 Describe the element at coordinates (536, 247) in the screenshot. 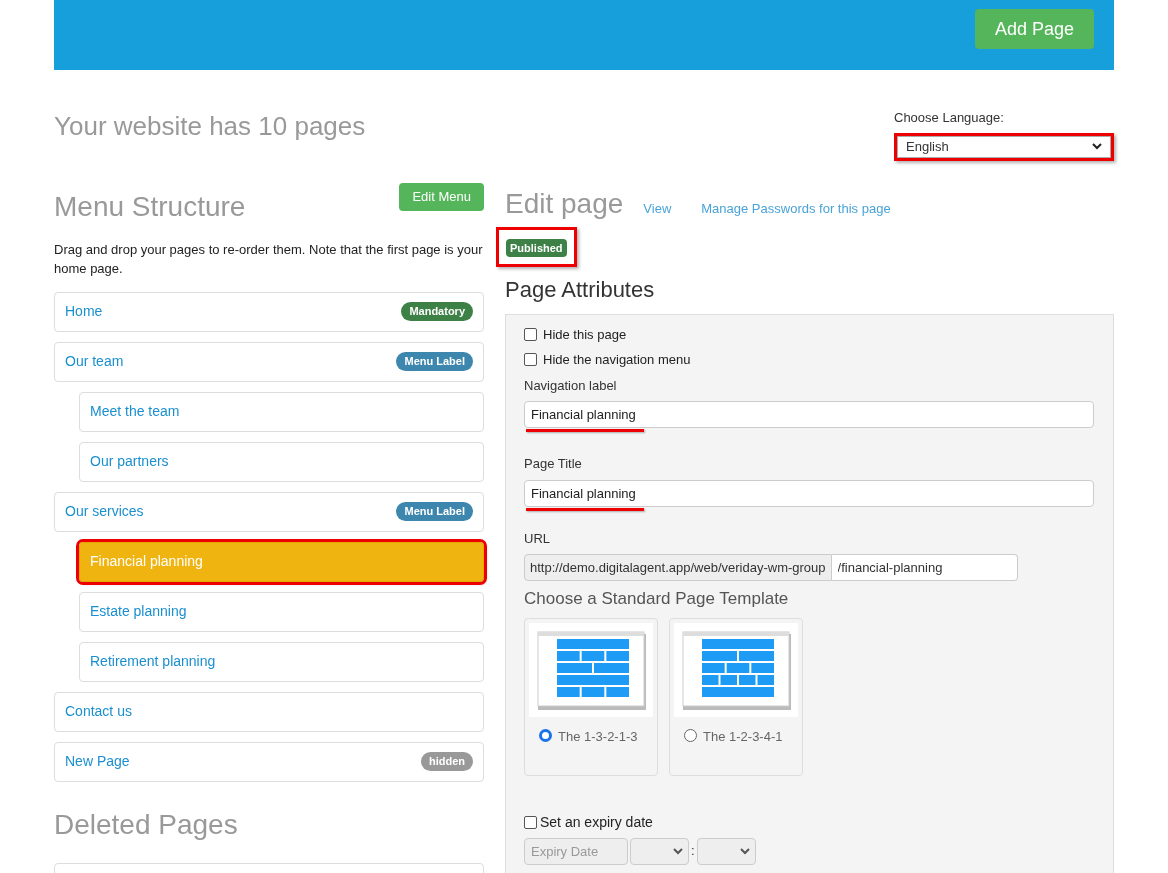

I see `status-badge: Published` at that location.